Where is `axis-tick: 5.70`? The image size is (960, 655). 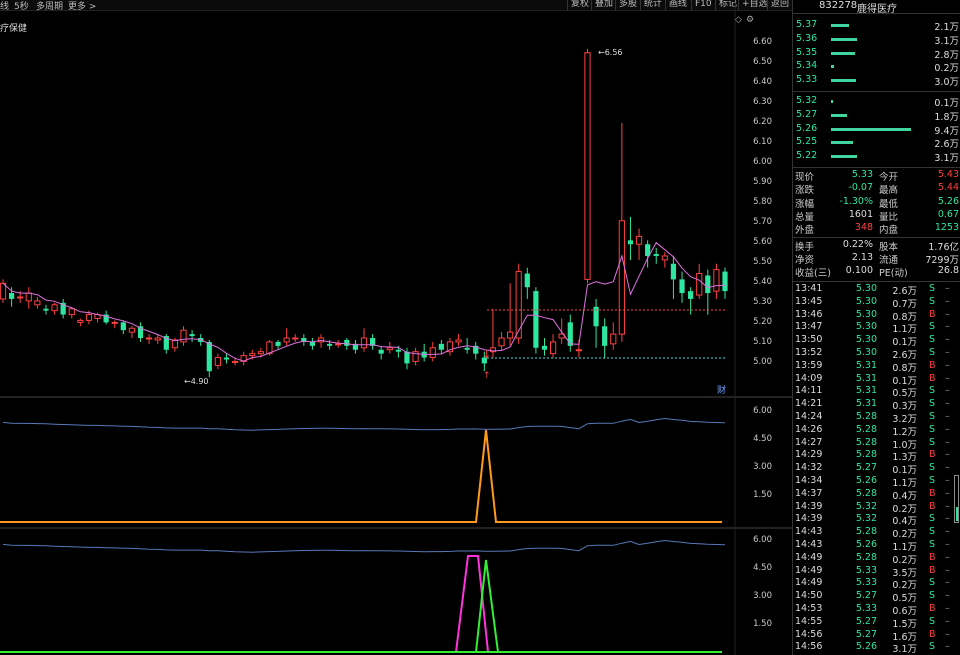
axis-tick: 5.70 is located at coordinates (762, 222).